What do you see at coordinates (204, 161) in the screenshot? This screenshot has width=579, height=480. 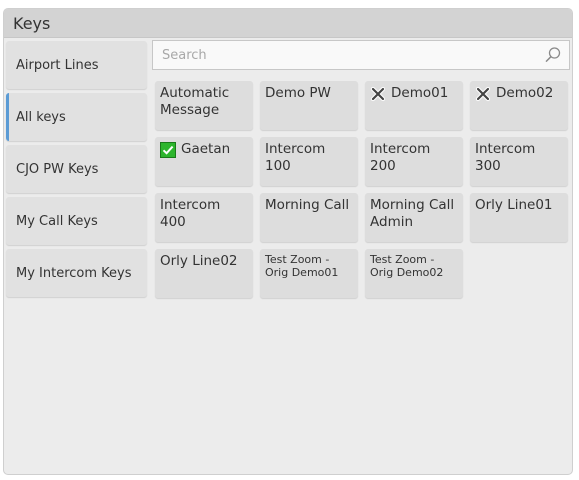 I see `key-button: Gaetan` at bounding box center [204, 161].